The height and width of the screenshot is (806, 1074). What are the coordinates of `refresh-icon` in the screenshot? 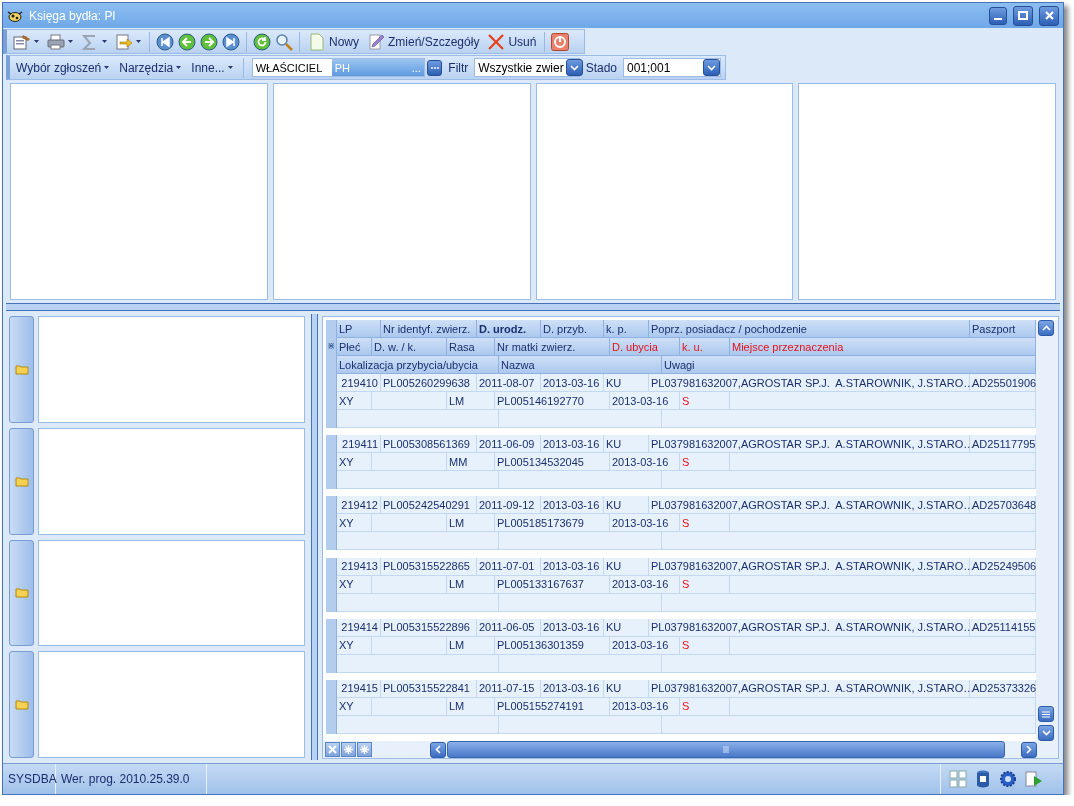 It's located at (262, 41).